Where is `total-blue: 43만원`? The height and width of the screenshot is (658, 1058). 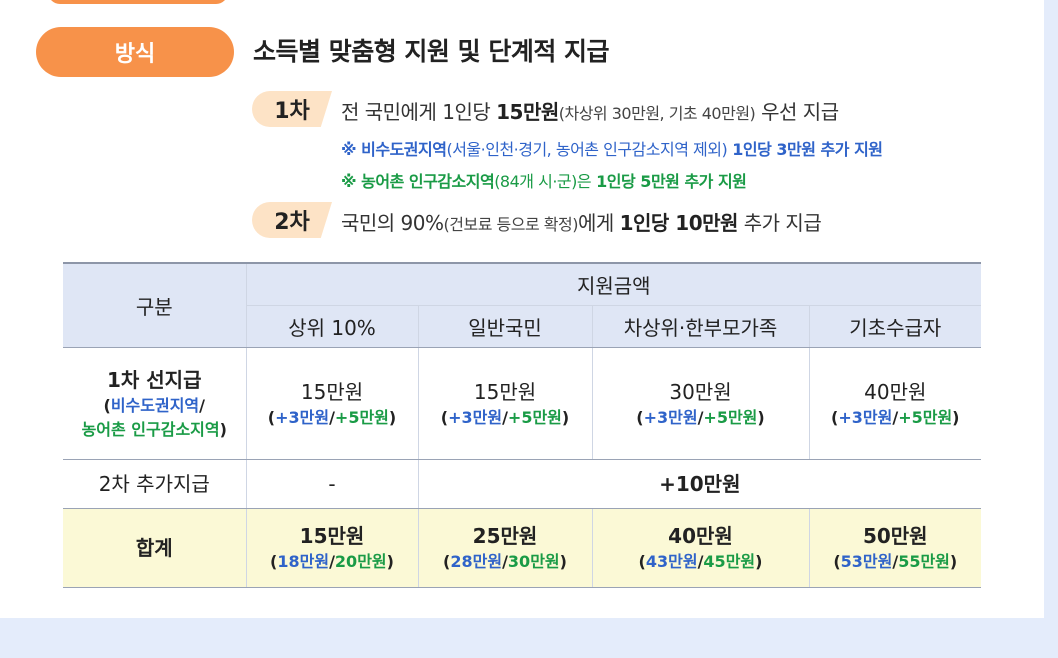
total-blue: 43만원 is located at coordinates (671, 561).